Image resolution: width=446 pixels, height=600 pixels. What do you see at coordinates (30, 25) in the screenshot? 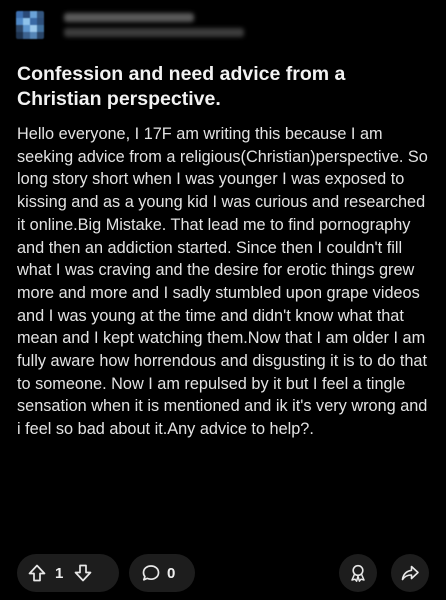
I see `user-avatar` at bounding box center [30, 25].